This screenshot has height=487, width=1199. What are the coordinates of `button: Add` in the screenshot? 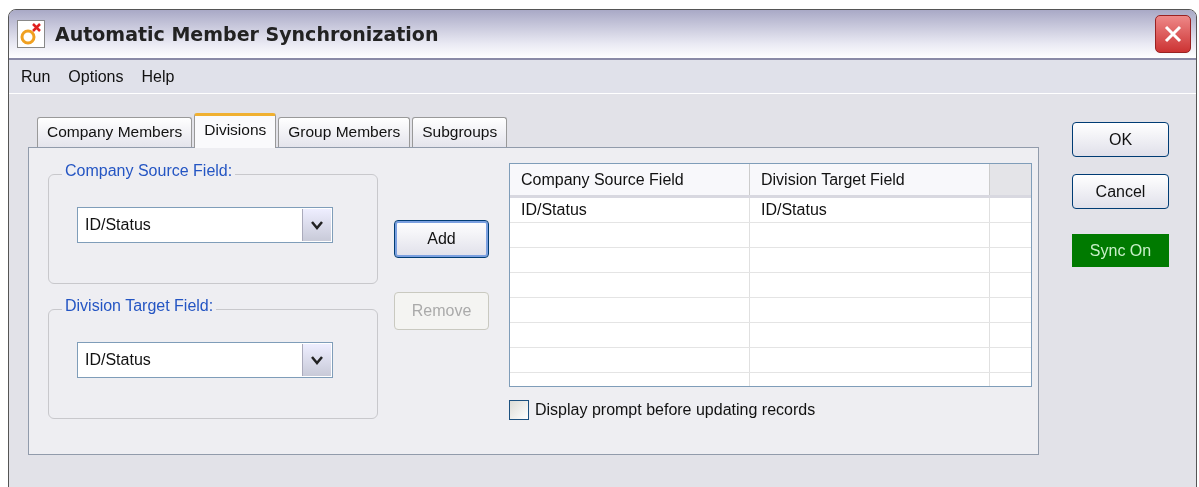 It's located at (441, 239).